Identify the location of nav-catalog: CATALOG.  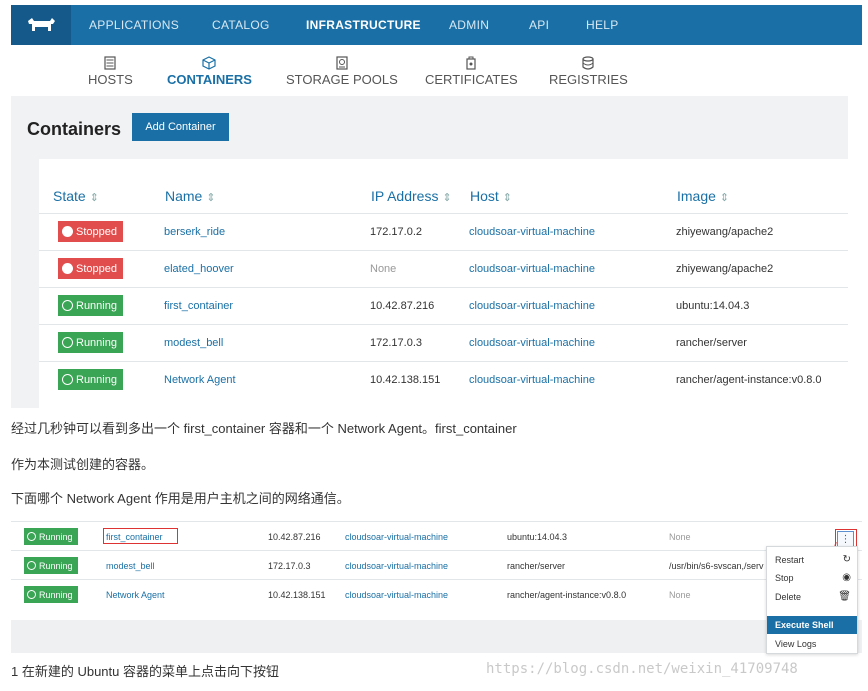
(241, 25).